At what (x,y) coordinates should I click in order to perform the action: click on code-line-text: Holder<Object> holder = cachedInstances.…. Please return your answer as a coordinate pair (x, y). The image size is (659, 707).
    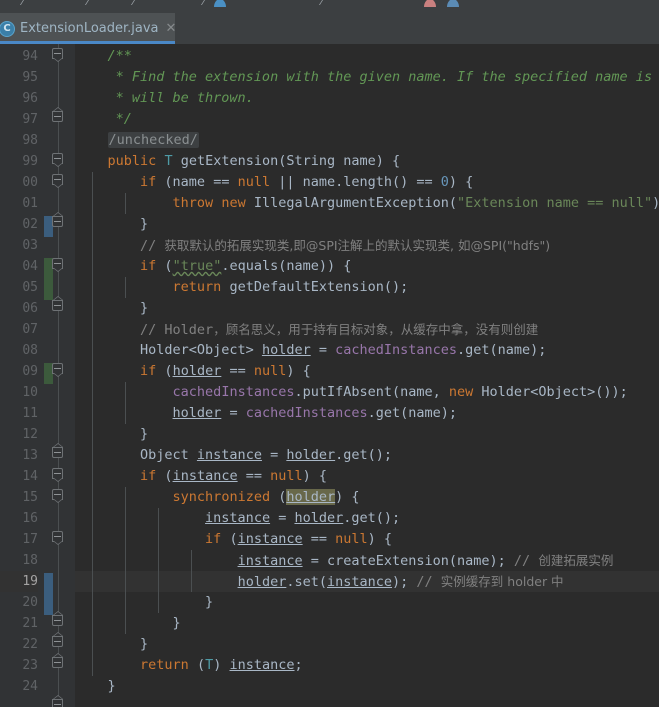
    Looking at the image, I should click on (310, 350).